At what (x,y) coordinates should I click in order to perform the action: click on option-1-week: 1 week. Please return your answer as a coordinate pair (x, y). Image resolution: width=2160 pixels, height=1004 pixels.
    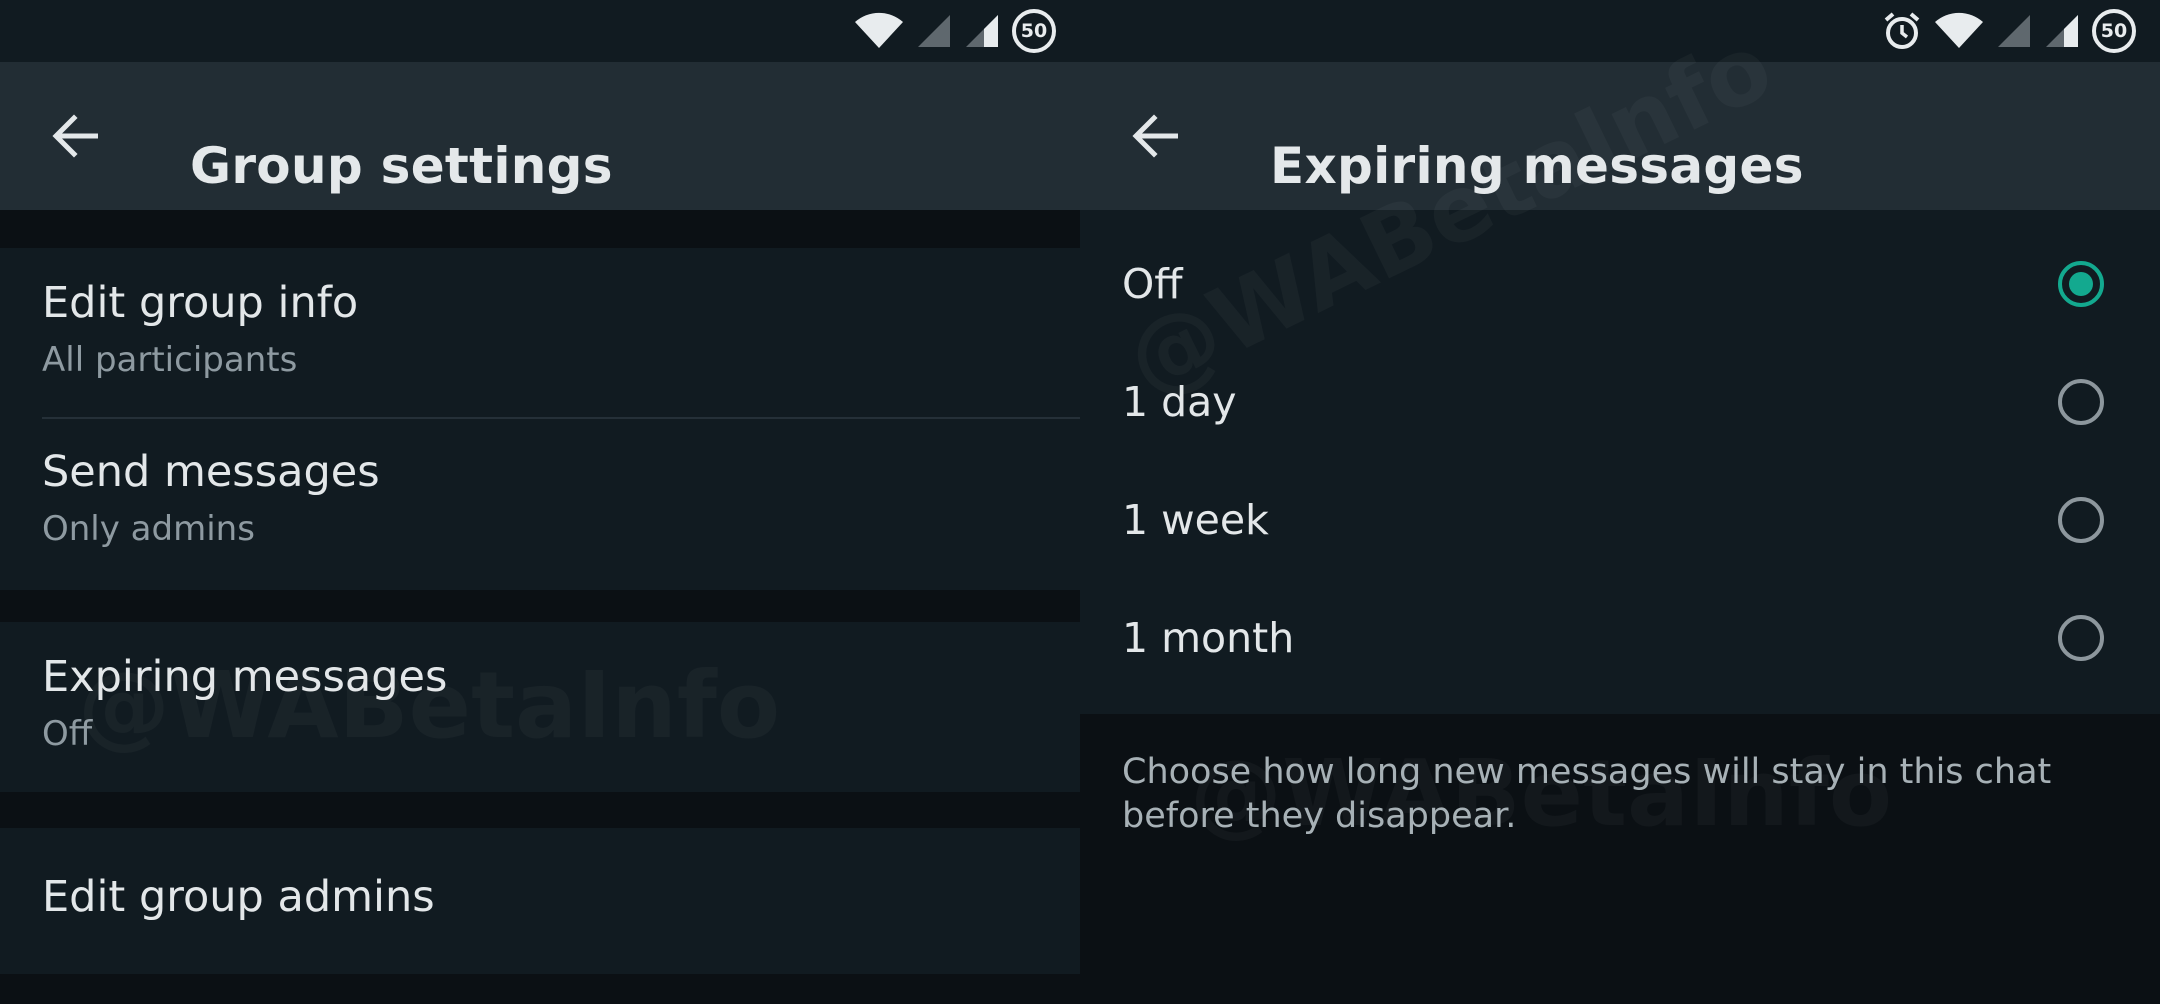
    Looking at the image, I should click on (1620, 520).